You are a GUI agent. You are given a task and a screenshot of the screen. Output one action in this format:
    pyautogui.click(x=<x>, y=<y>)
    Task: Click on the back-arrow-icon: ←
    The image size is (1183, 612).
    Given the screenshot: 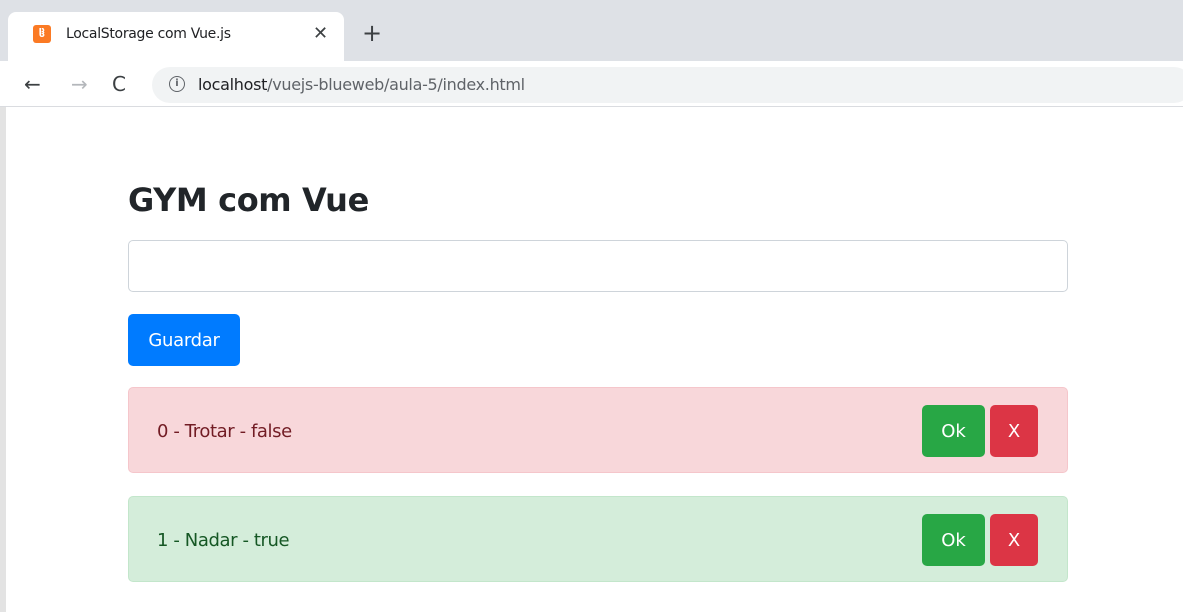 What is the action you would take?
    pyautogui.click(x=32, y=84)
    